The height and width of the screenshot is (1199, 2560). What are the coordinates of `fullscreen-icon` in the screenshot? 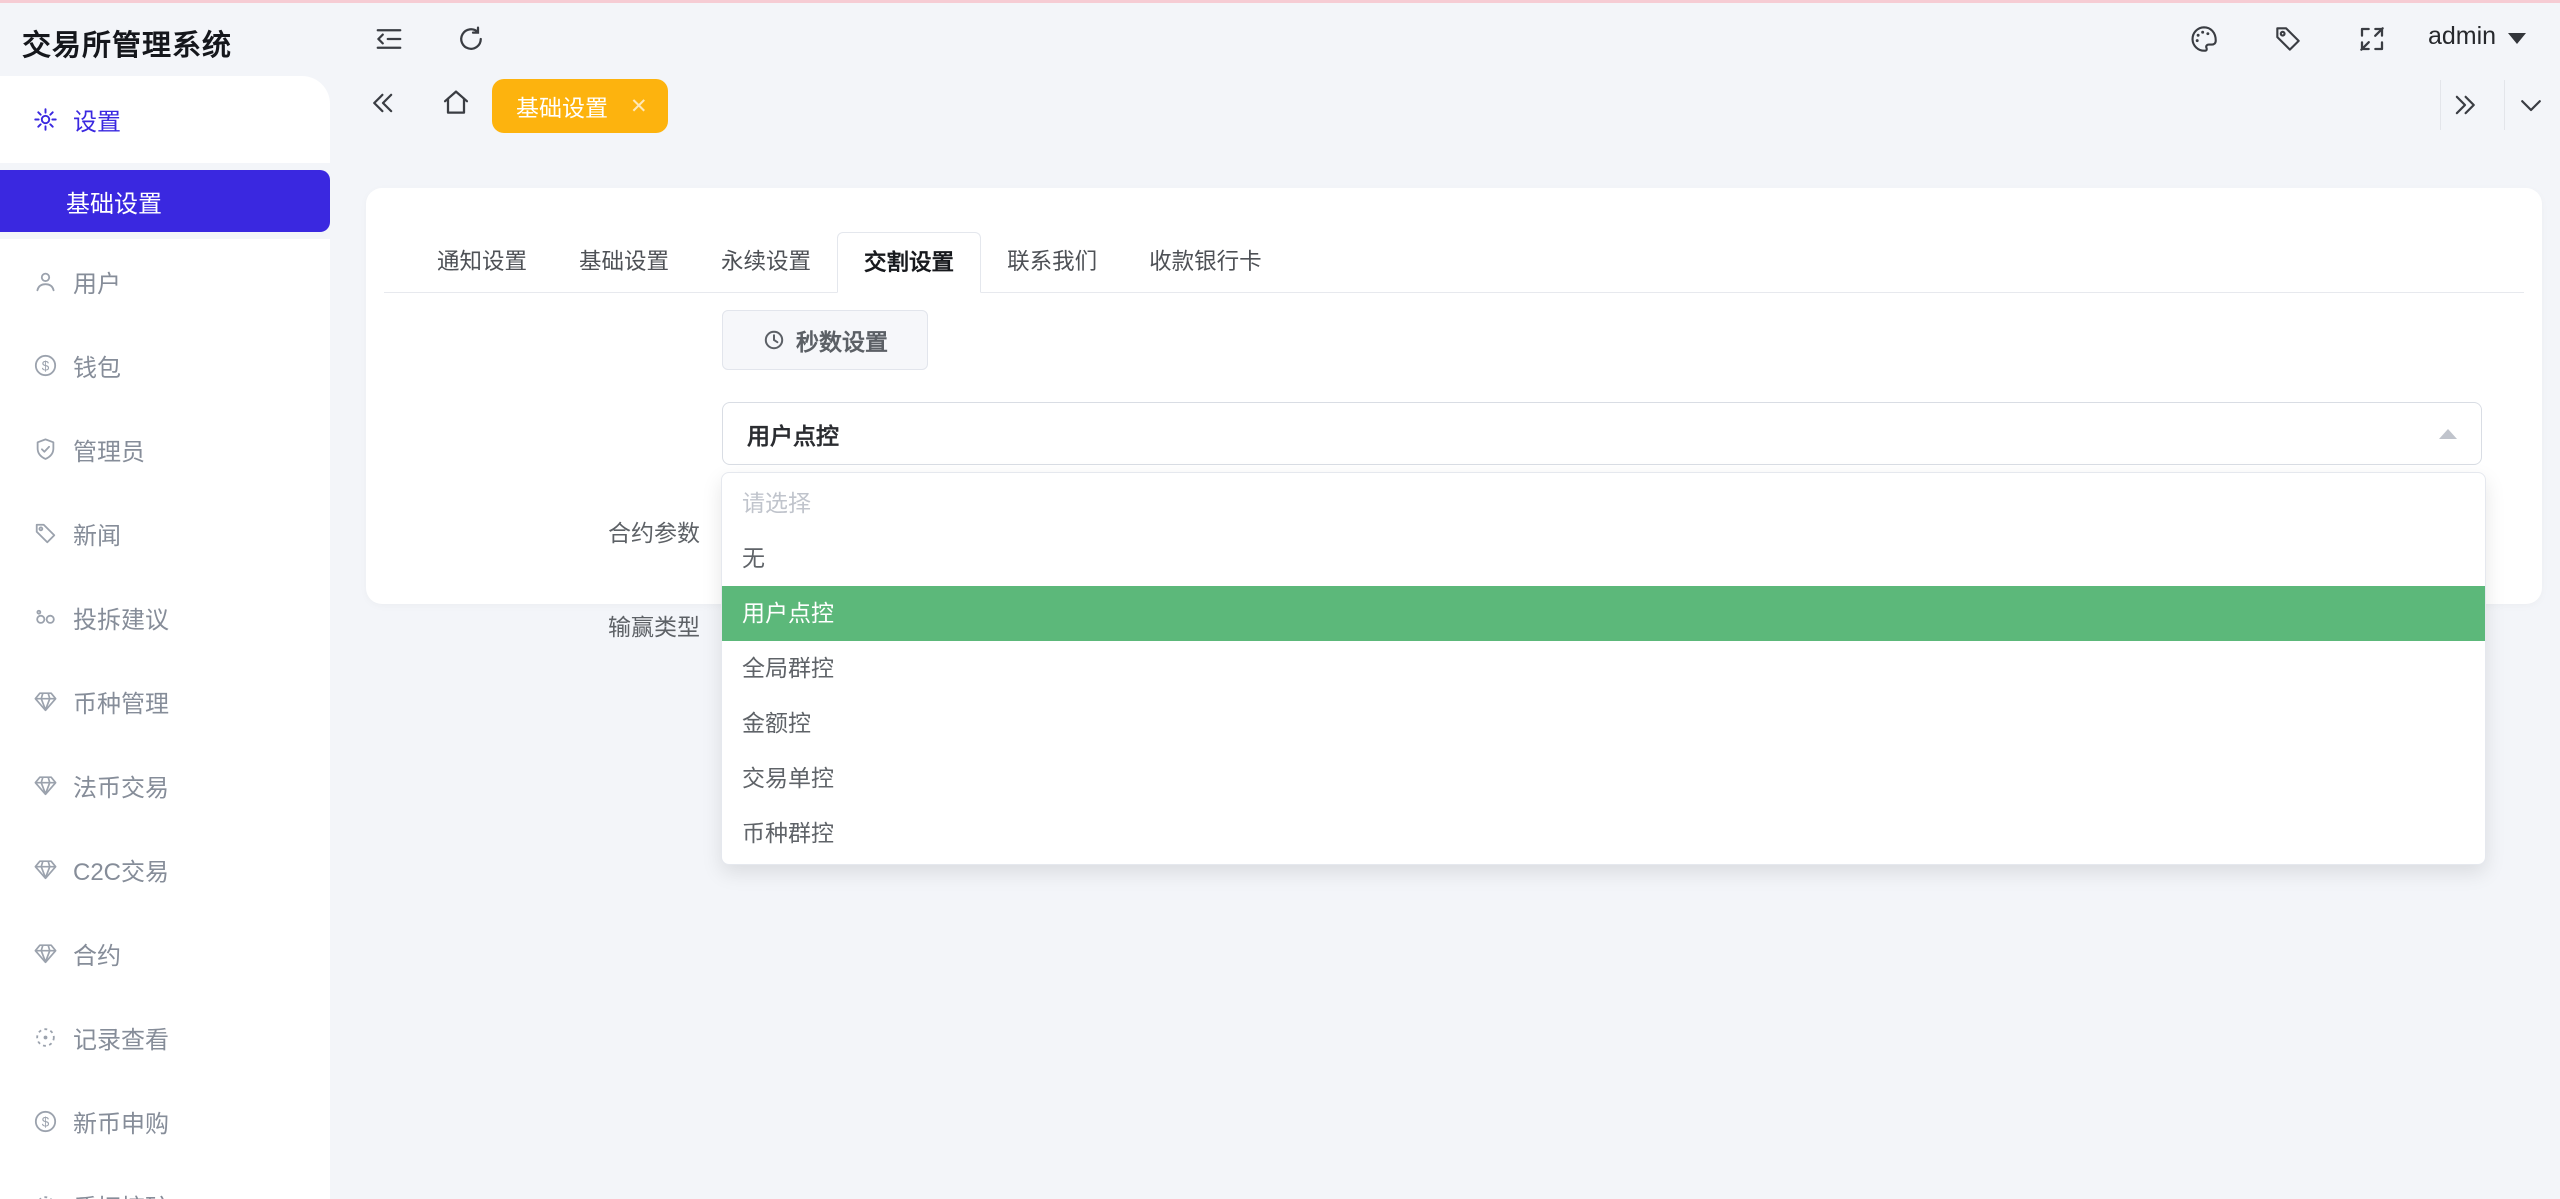 It's located at (2372, 39).